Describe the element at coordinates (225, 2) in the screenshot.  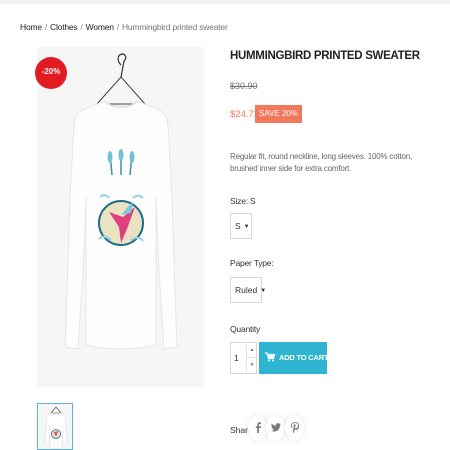
I see `top-divider` at that location.